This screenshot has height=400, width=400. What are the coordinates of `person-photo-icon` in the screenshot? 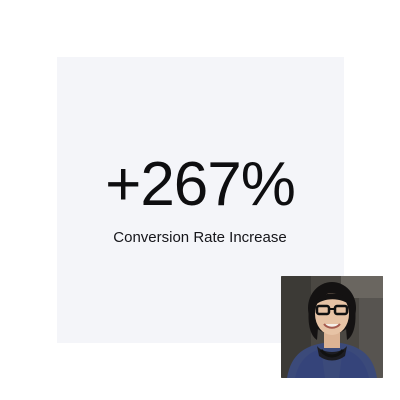 It's located at (332, 327).